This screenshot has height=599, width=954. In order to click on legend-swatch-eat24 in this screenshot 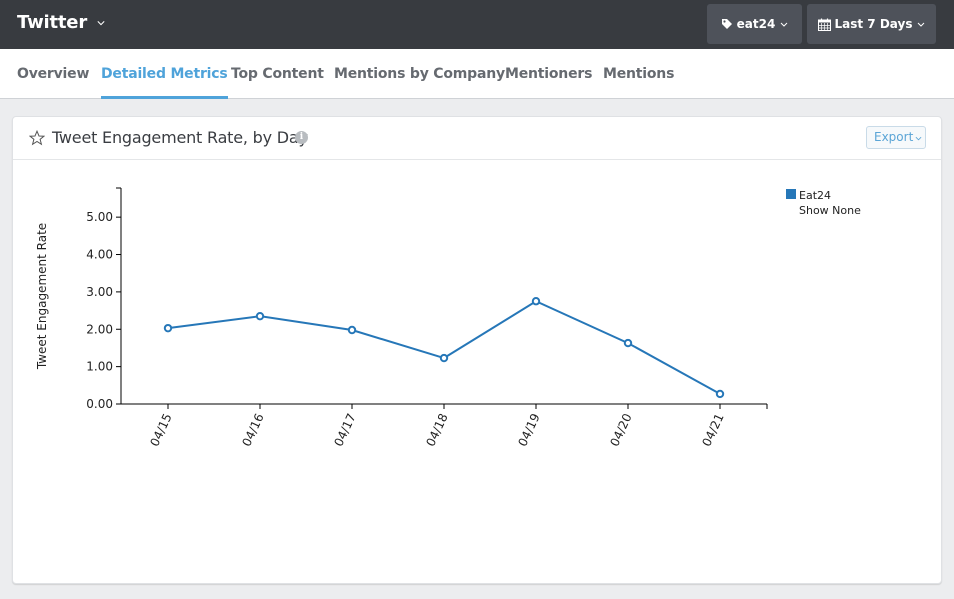, I will do `click(791, 194)`.